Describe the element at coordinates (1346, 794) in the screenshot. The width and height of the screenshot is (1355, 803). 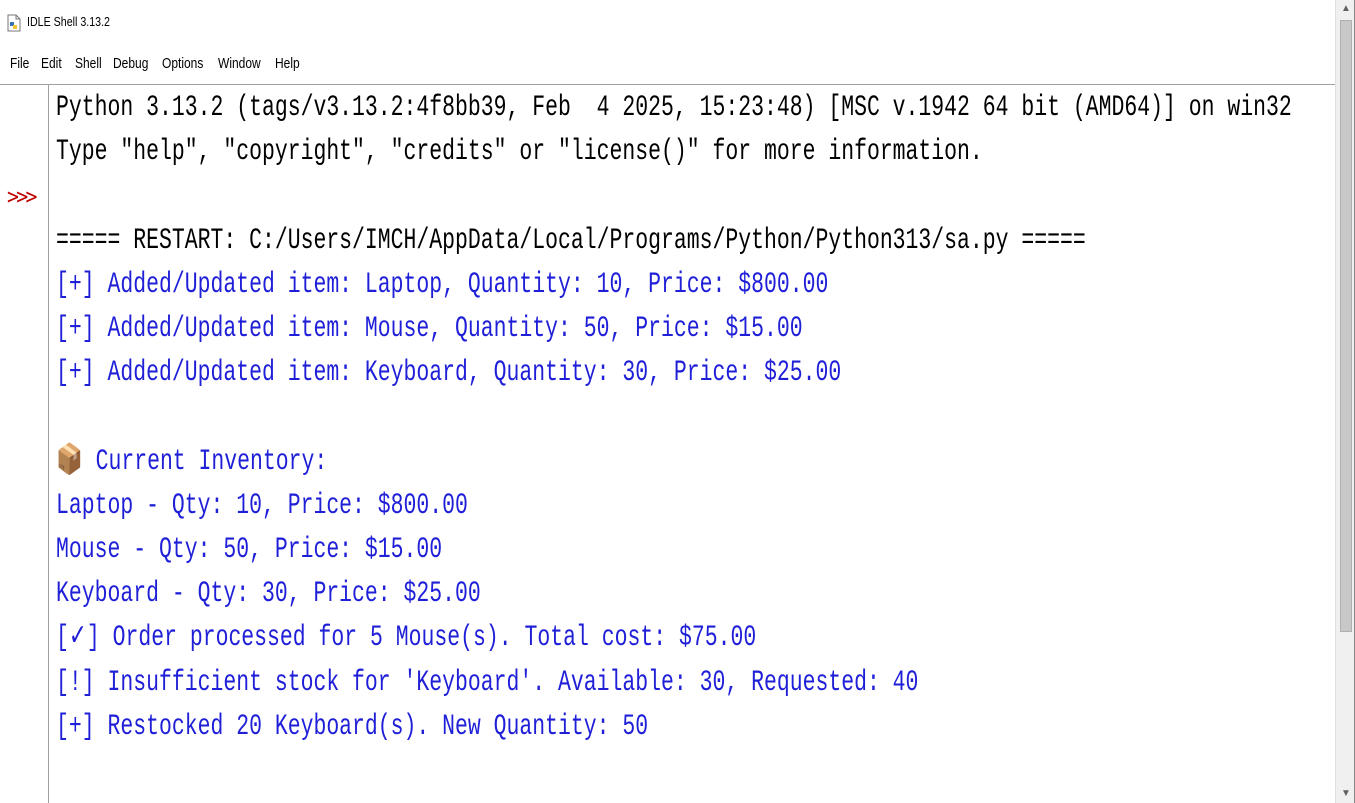
I see `scroll-down-arrow-icon: ▼` at that location.